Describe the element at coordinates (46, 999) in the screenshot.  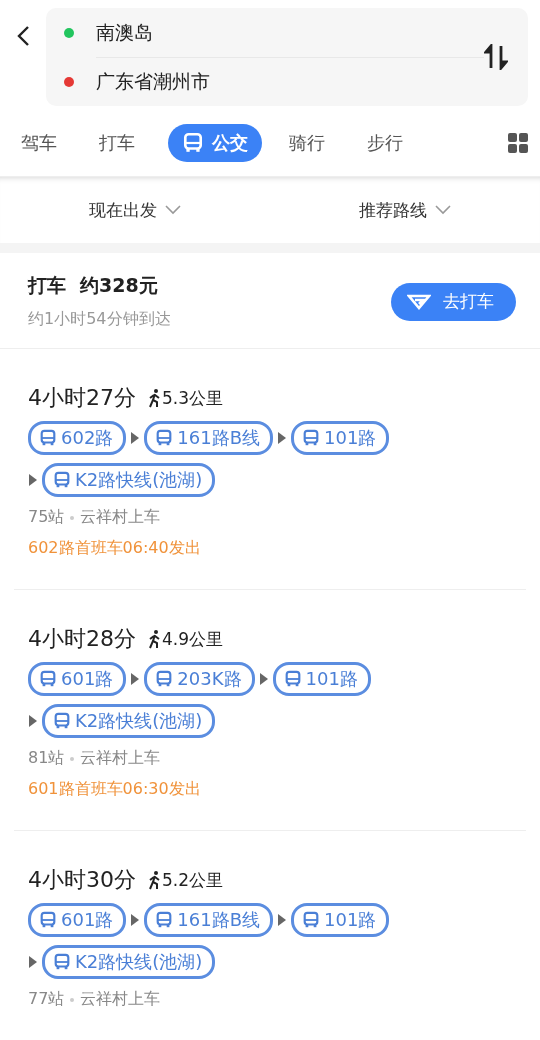
I see `stop-count: 77站` at that location.